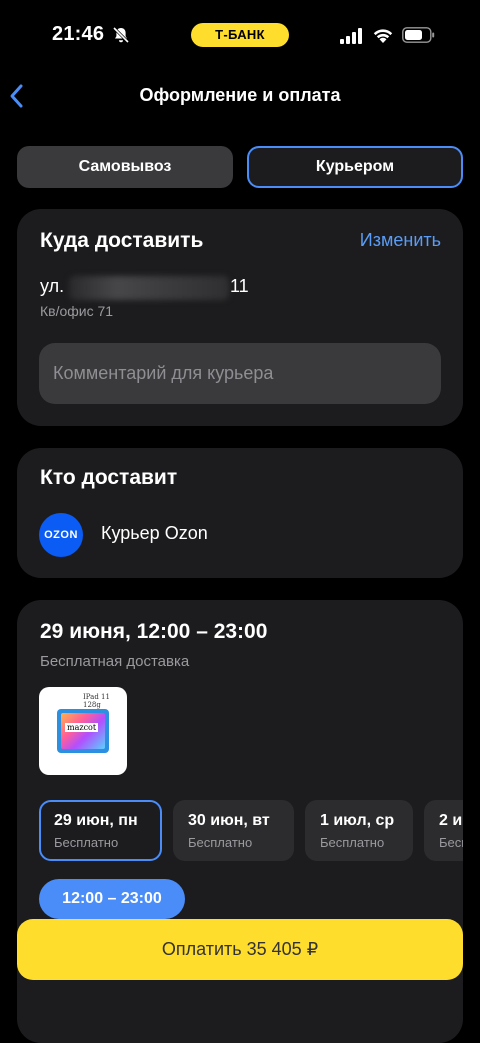 The width and height of the screenshot is (480, 1043). I want to click on tablet-image: mazcot, so click(83, 731).